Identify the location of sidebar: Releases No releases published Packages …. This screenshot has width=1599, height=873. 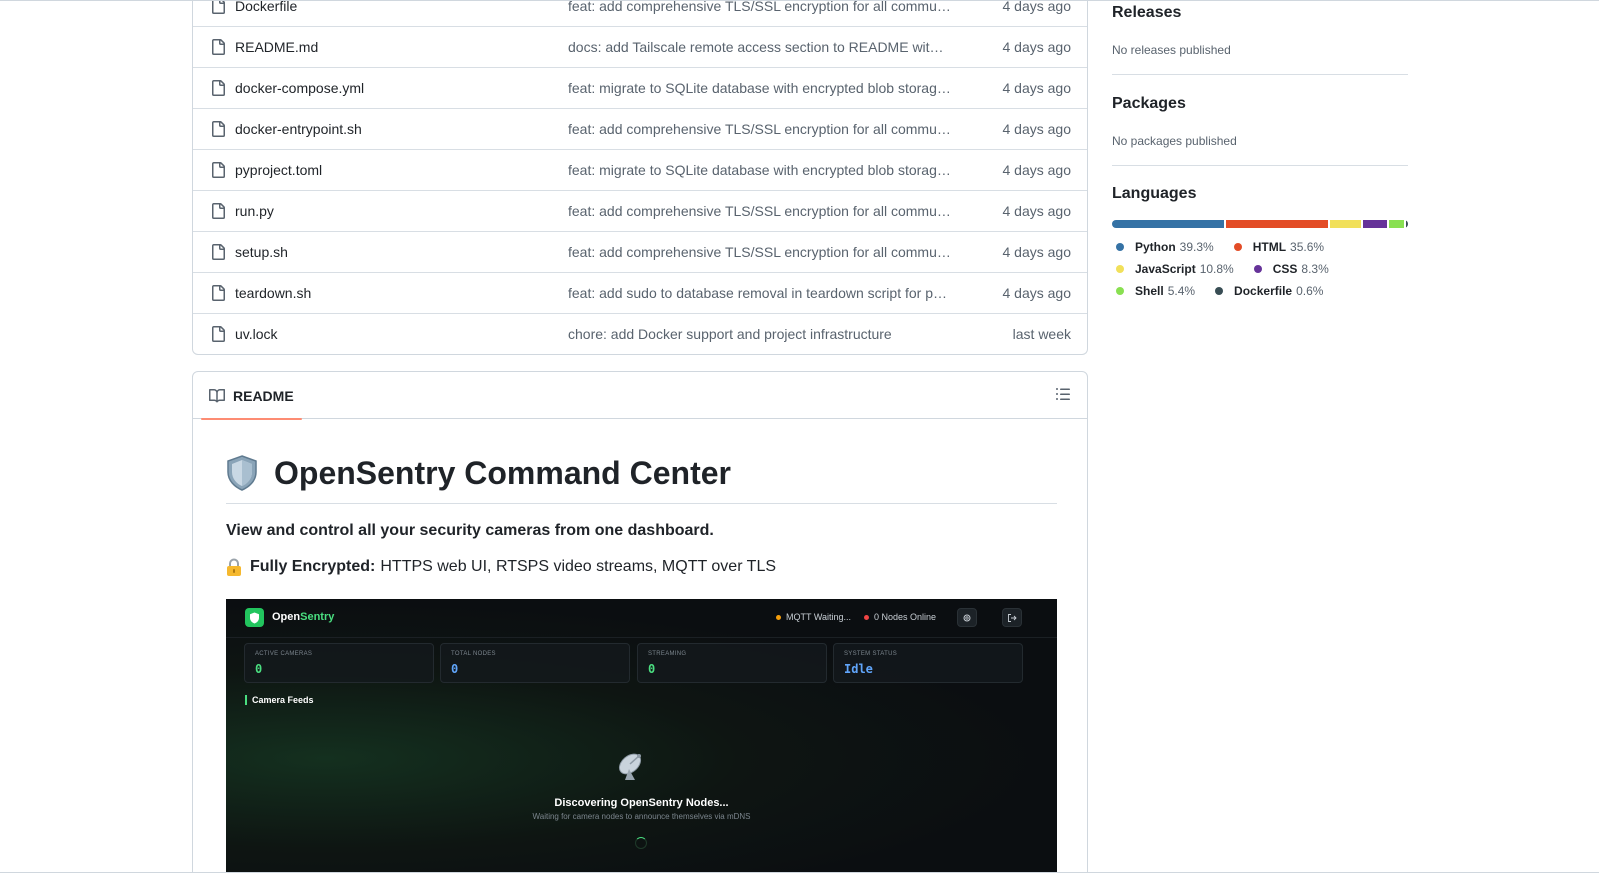
(1260, 151).